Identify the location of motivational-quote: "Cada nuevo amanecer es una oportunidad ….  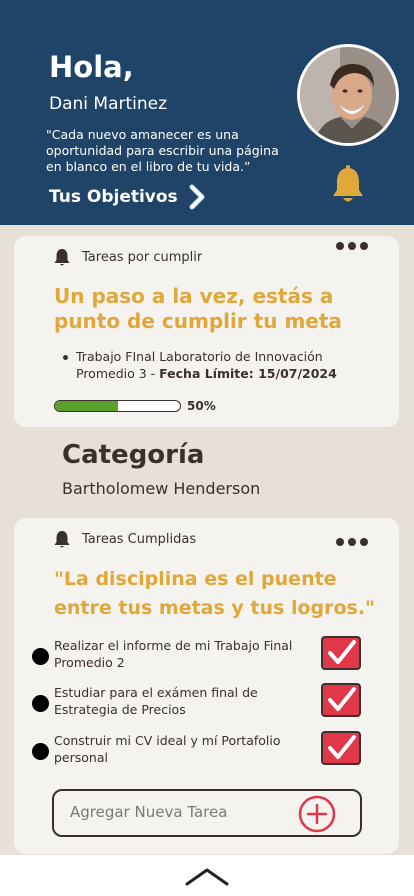
(162, 150).